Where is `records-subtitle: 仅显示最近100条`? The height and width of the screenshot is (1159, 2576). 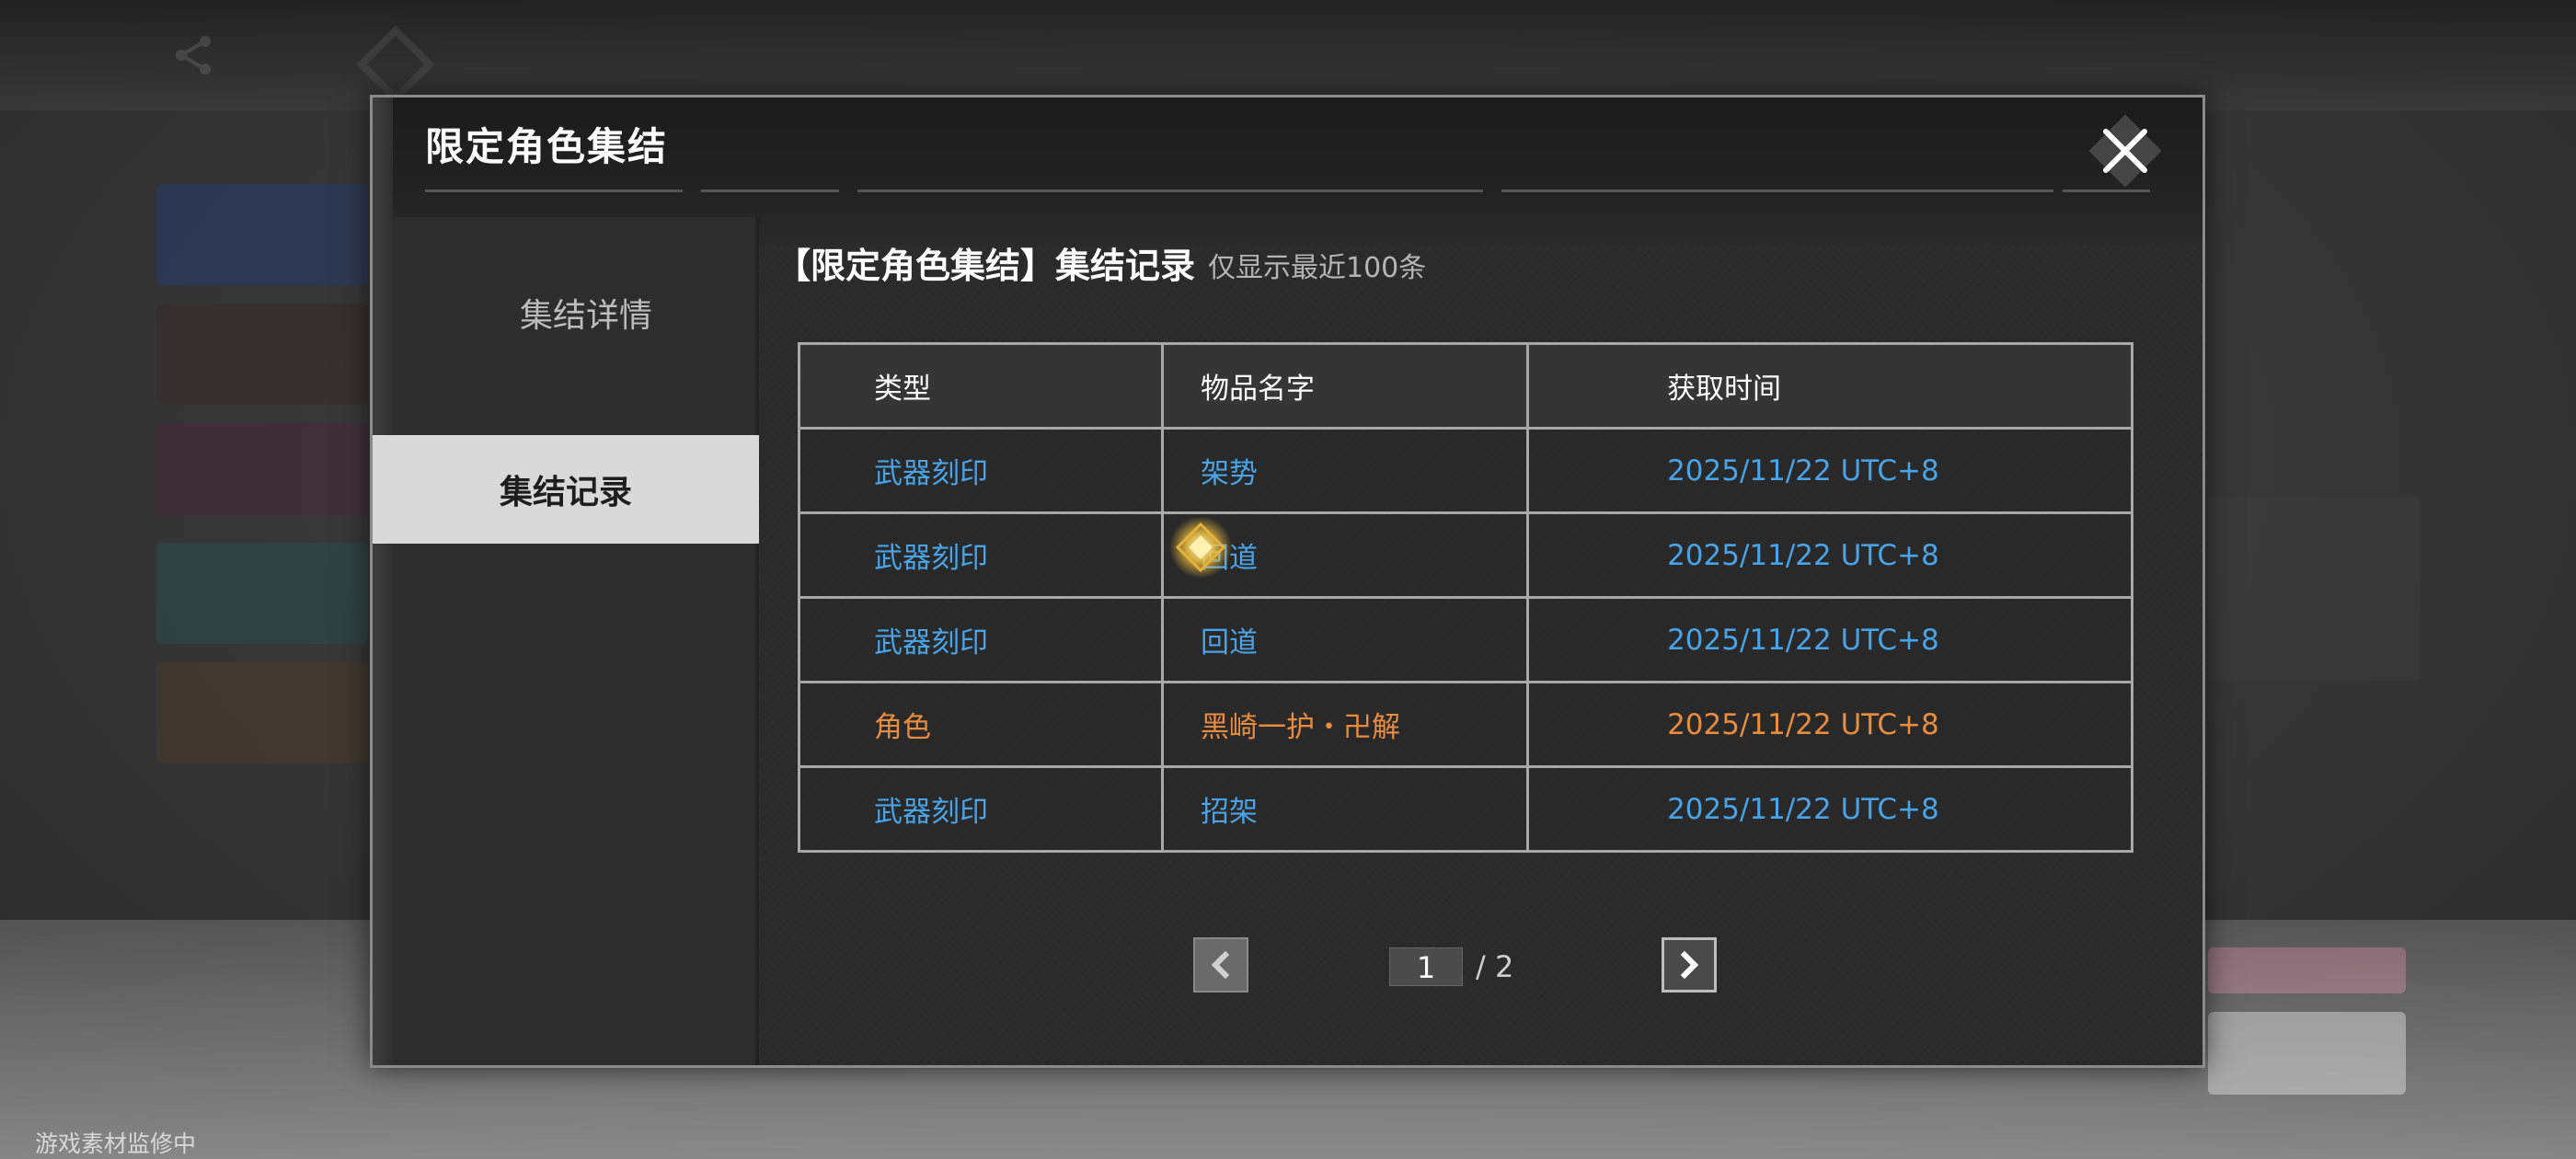 records-subtitle: 仅显示最近100条 is located at coordinates (1317, 268).